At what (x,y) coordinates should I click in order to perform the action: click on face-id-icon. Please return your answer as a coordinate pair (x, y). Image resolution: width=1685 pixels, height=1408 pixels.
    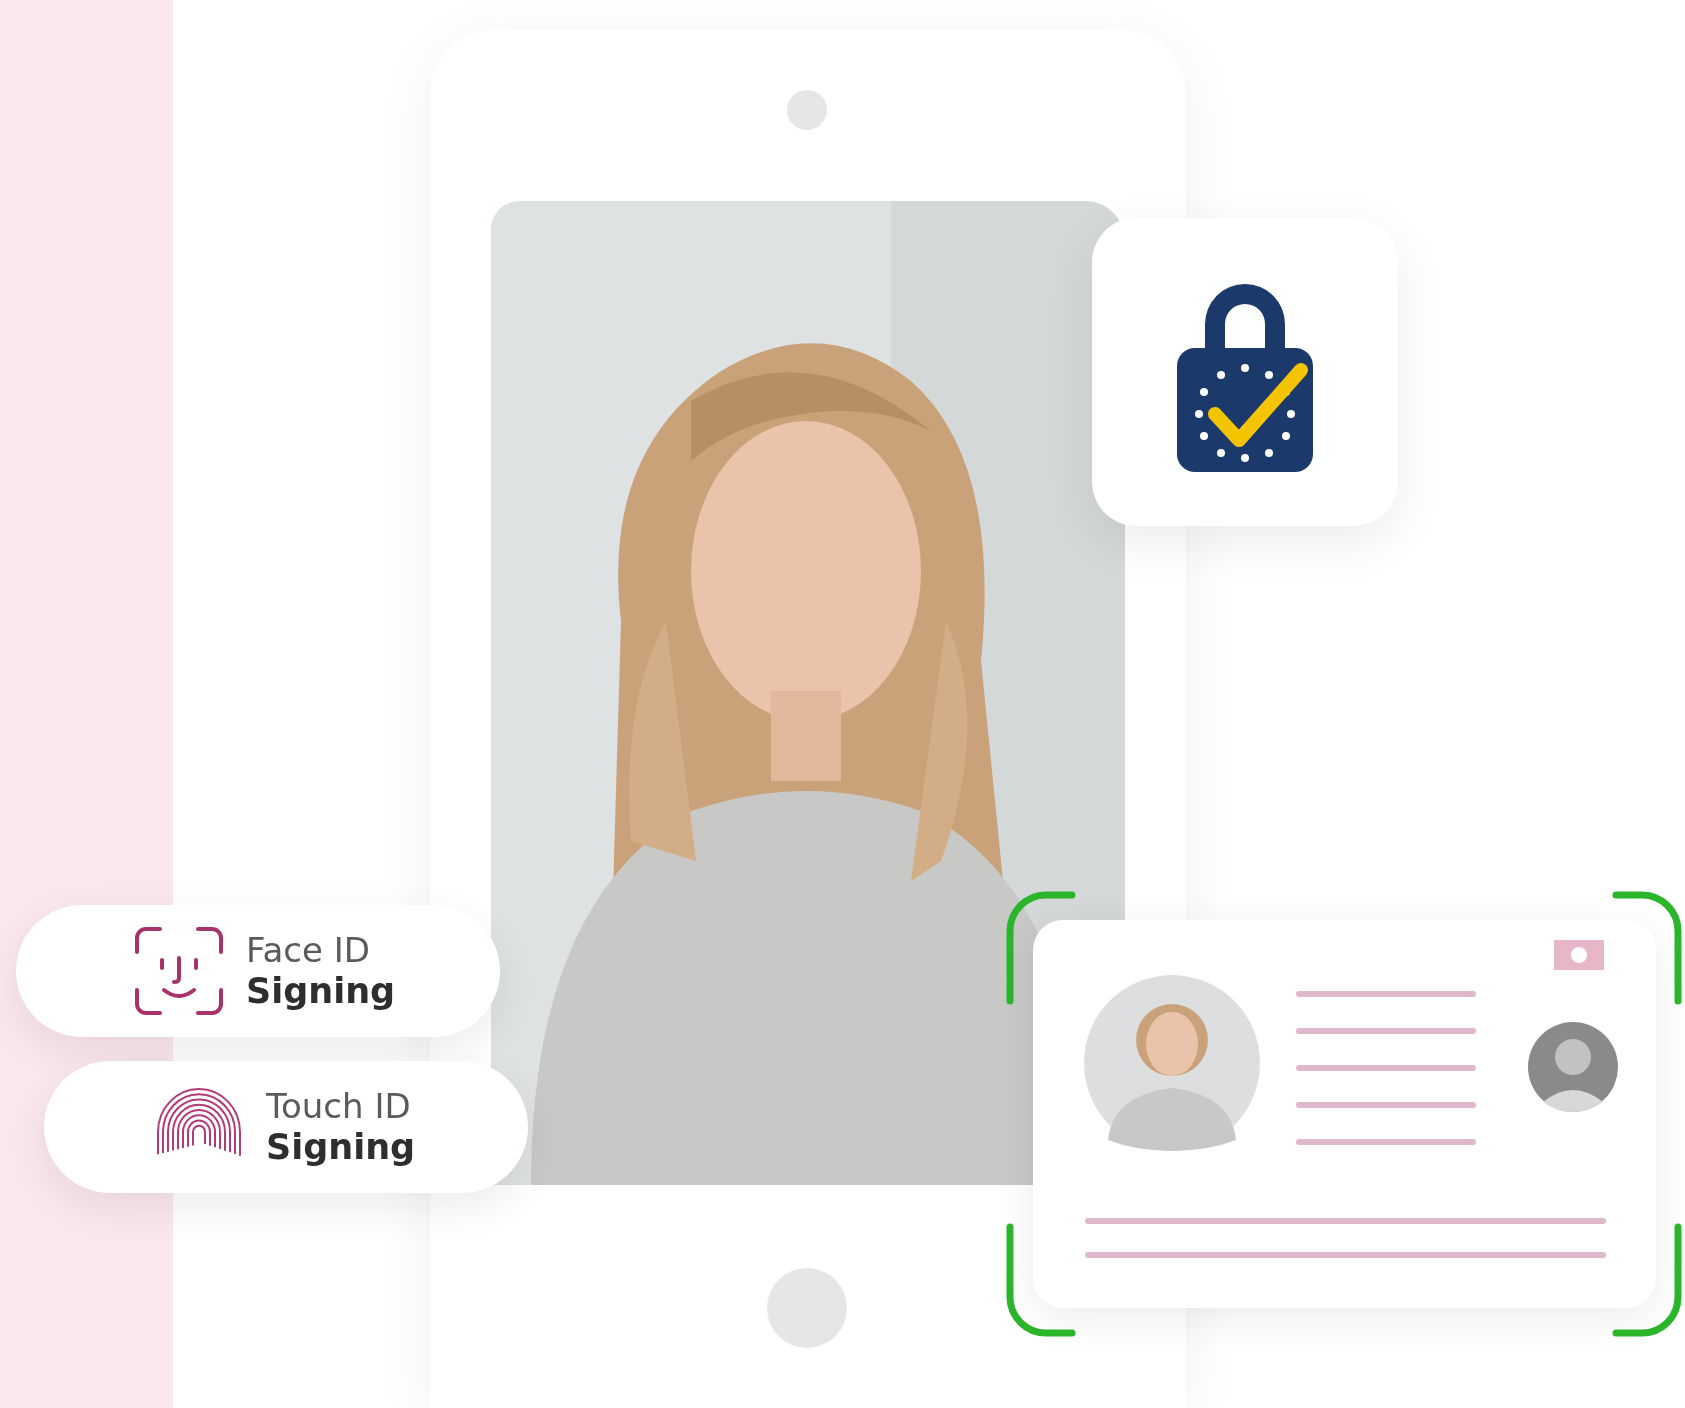
    Looking at the image, I should click on (179, 971).